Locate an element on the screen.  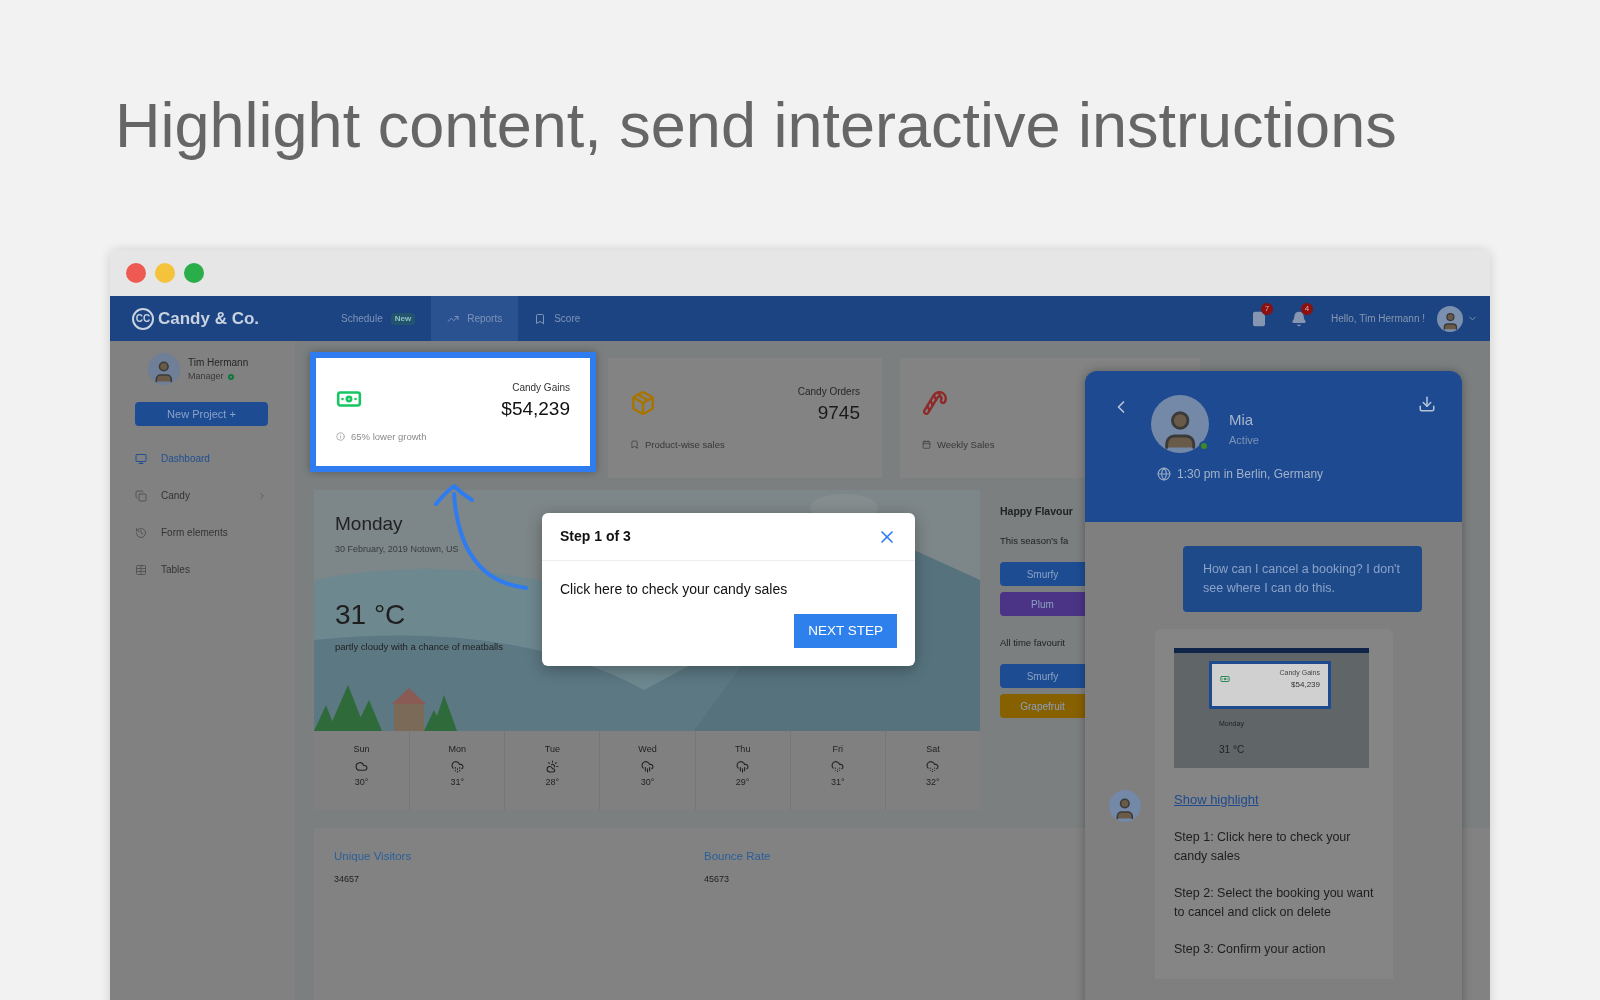
copy-icon is located at coordinates (141, 495).